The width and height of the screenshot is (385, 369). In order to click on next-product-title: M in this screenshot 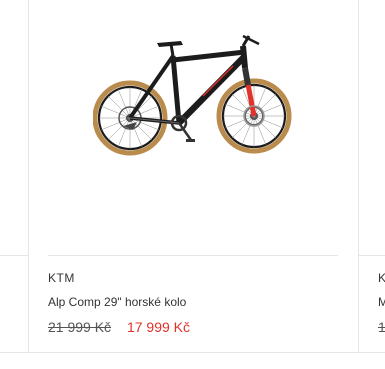, I will do `click(381, 302)`.